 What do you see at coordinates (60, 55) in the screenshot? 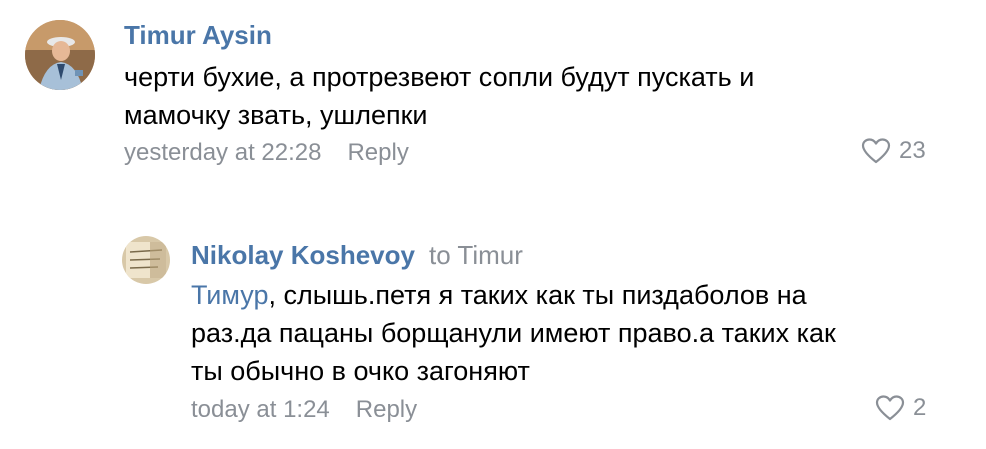
I see `avatar-timur` at bounding box center [60, 55].